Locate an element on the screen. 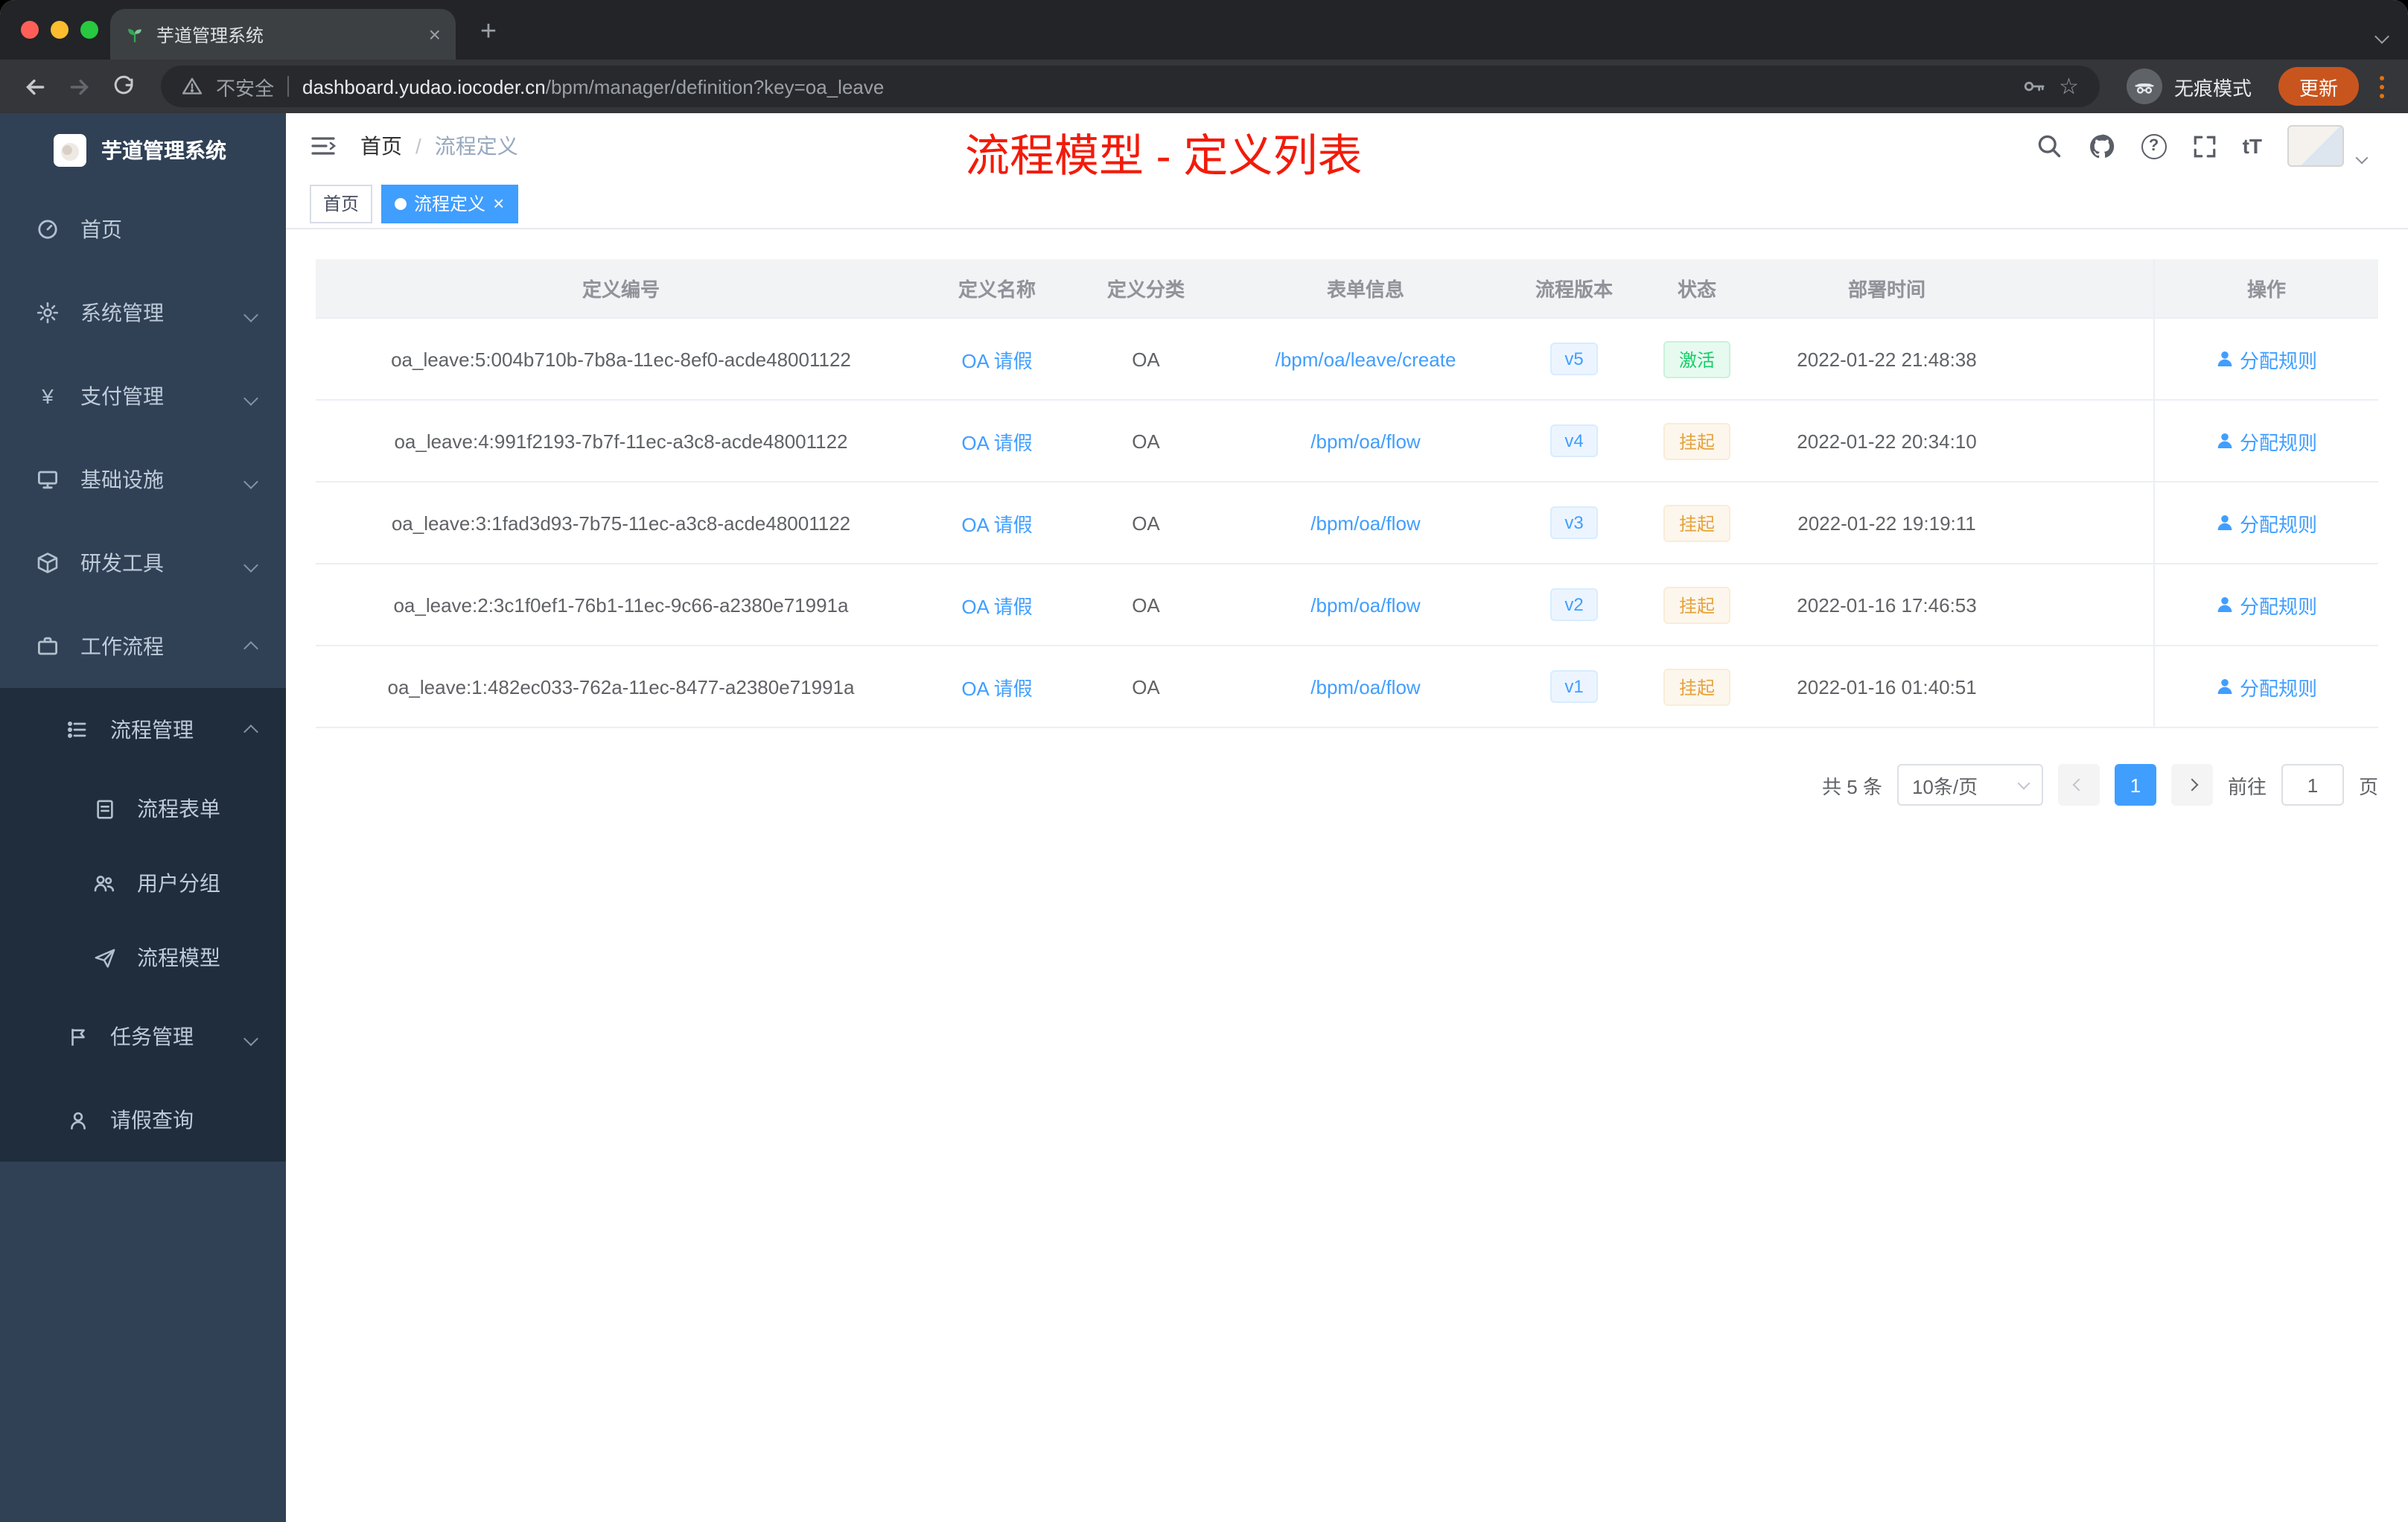 This screenshot has height=1522, width=2408. sidebar-item-leave-query: 请假查询 is located at coordinates (143, 1120).